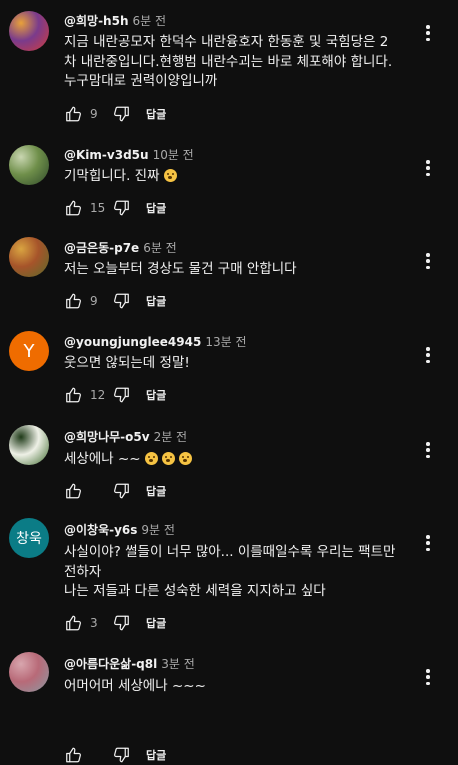 The image size is (458, 765). What do you see at coordinates (178, 664) in the screenshot?
I see `comment-time: 3분 전` at bounding box center [178, 664].